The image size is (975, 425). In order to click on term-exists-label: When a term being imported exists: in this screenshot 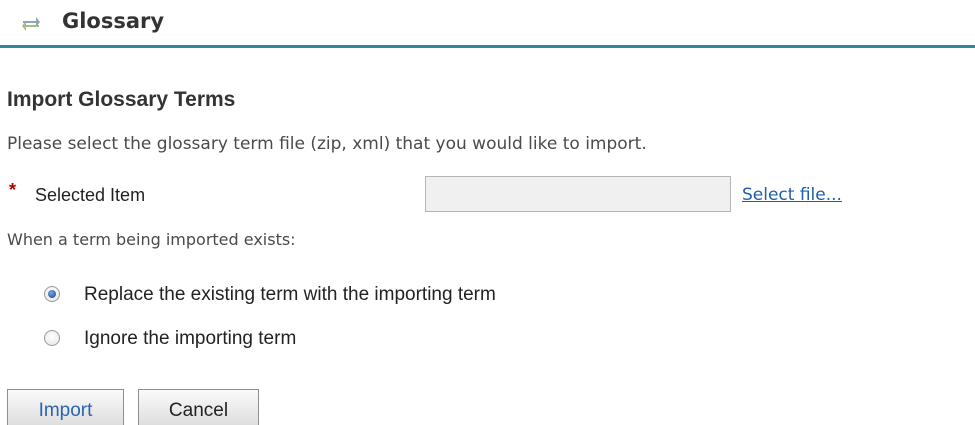, I will do `click(151, 239)`.